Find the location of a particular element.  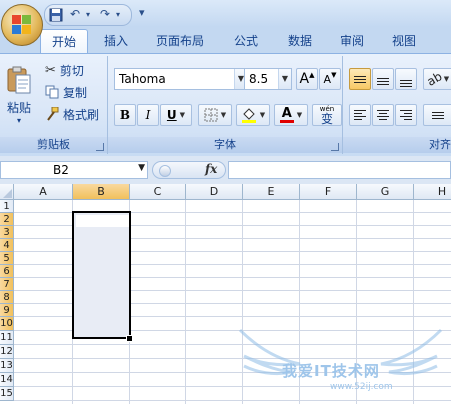

undo-icon: ↶ is located at coordinates (75, 14).